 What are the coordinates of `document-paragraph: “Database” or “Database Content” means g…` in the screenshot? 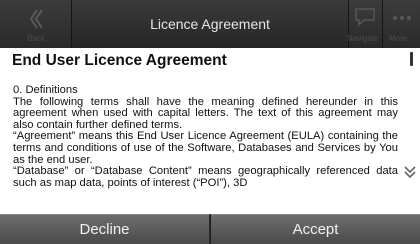 It's located at (205, 177).